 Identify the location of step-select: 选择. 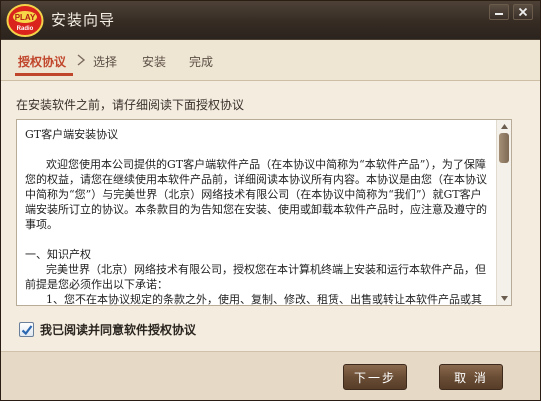
(105, 62).